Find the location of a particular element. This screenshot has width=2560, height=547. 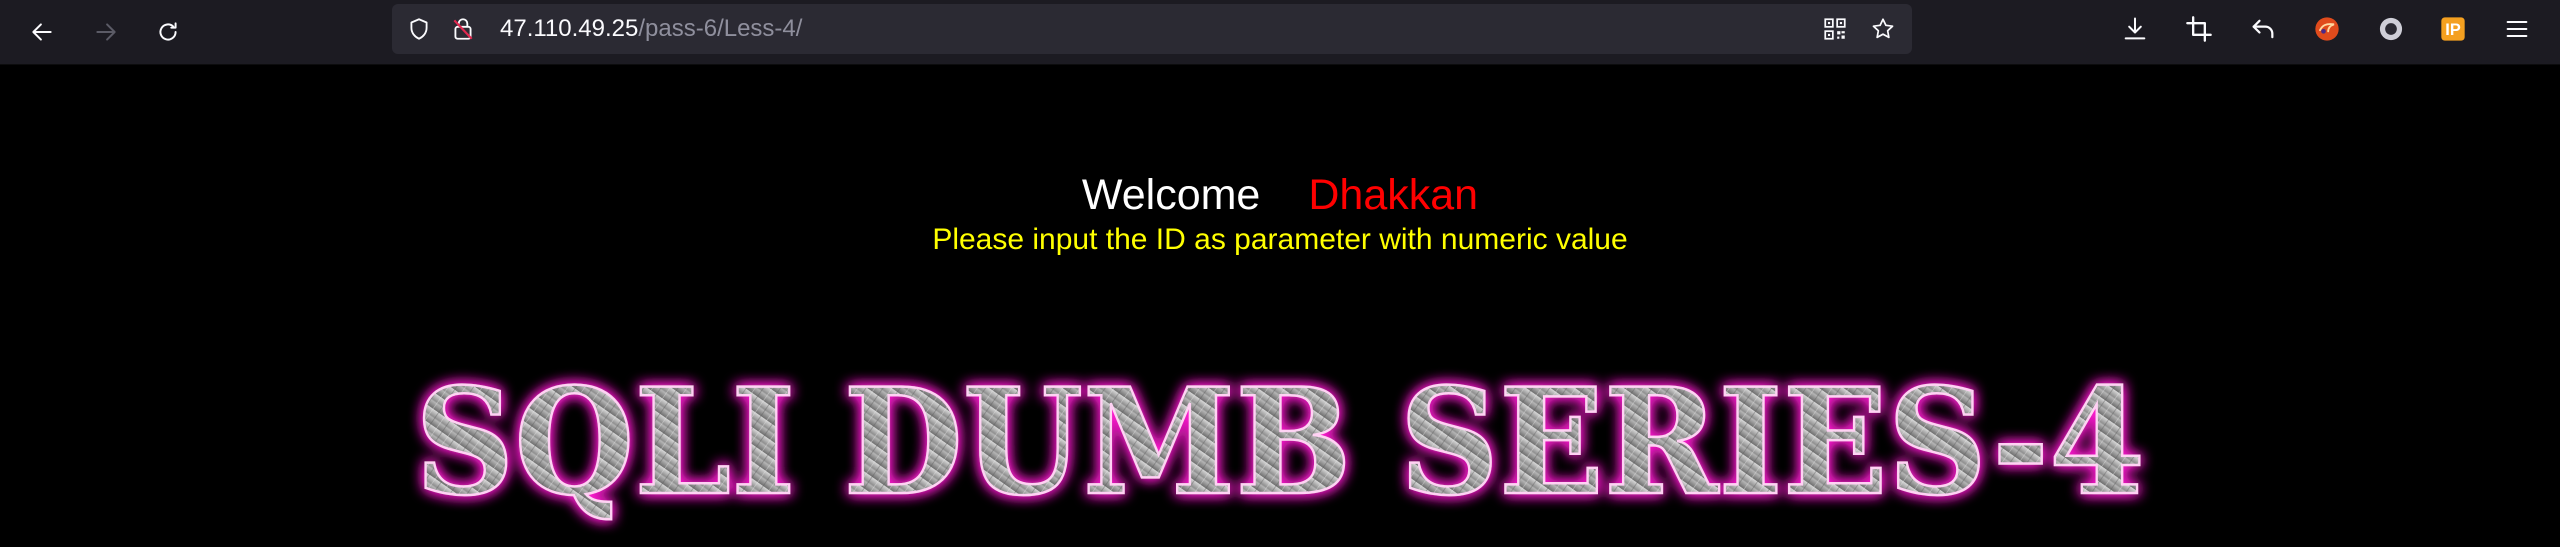

hackbar-extension-button is located at coordinates (2327, 29).